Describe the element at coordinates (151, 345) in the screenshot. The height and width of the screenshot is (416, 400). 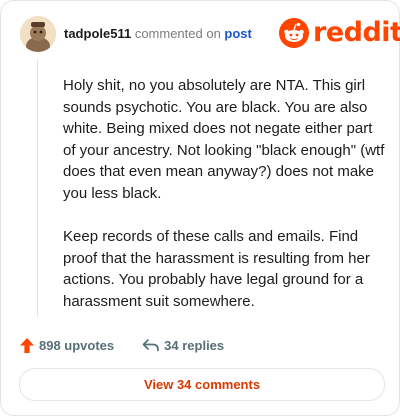
I see `reply-arrow-icon` at that location.